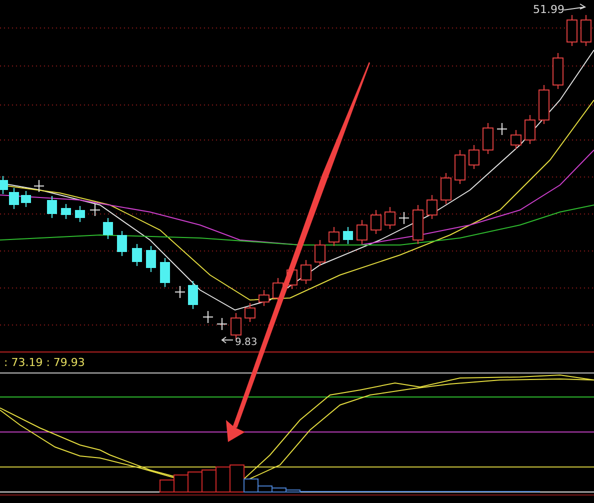 This screenshot has width=594, height=503. What do you see at coordinates (44, 362) in the screenshot?
I see `indicator-readout: : 73.19 : 79.93` at bounding box center [44, 362].